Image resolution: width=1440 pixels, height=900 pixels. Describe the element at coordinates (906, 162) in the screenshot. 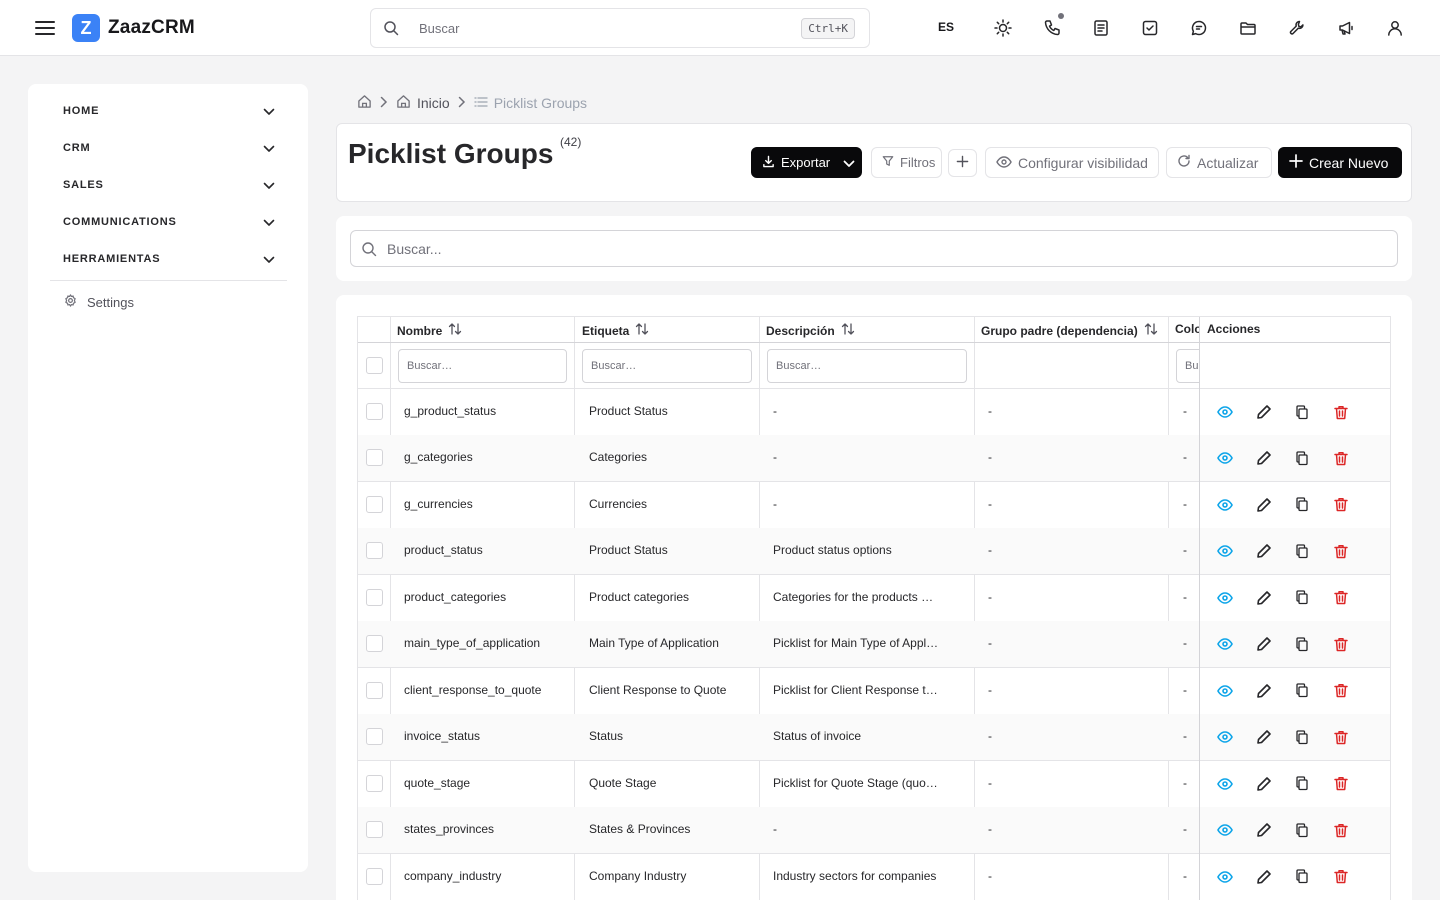

I see `filters-button: Filtros` at that location.